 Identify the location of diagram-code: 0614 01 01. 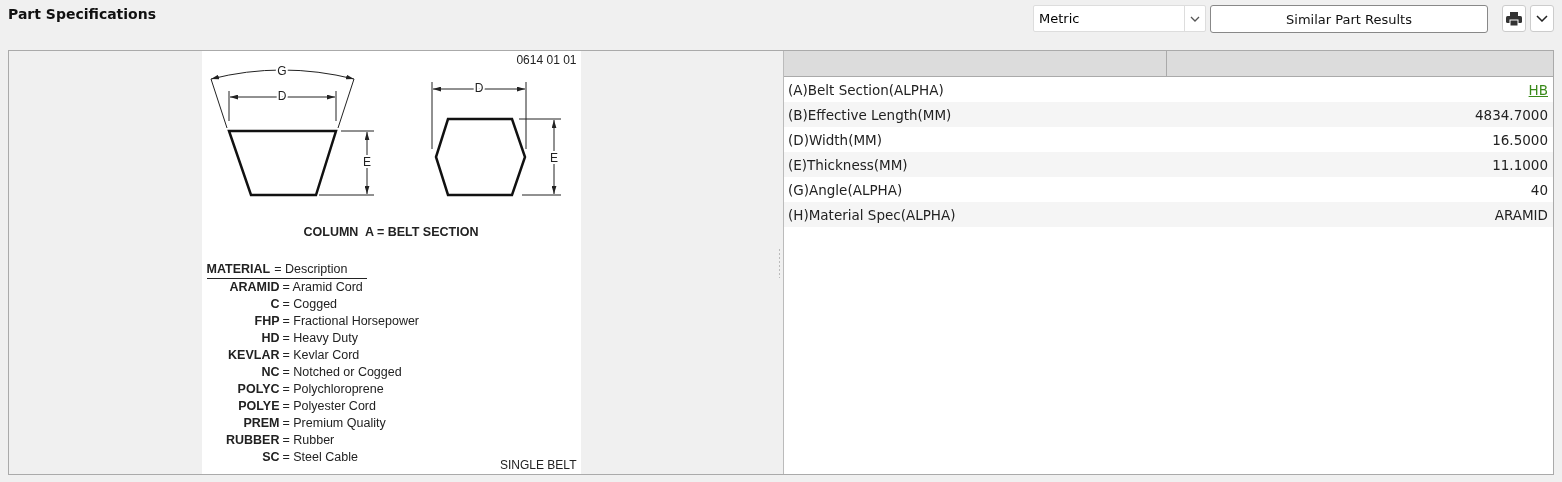
(546, 60).